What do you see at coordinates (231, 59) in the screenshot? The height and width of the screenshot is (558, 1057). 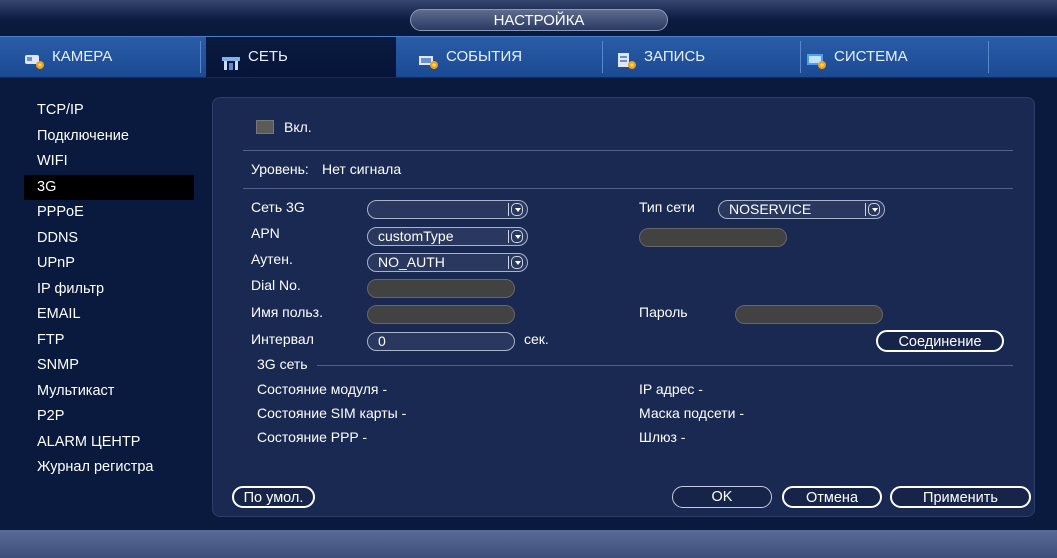 I see `network-icon` at bounding box center [231, 59].